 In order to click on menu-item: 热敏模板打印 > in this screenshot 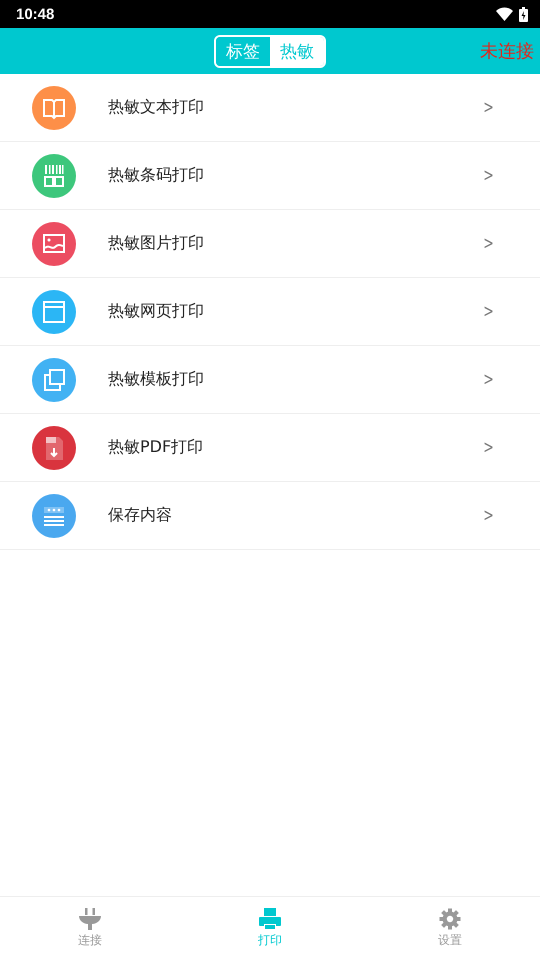, I will do `click(270, 380)`.